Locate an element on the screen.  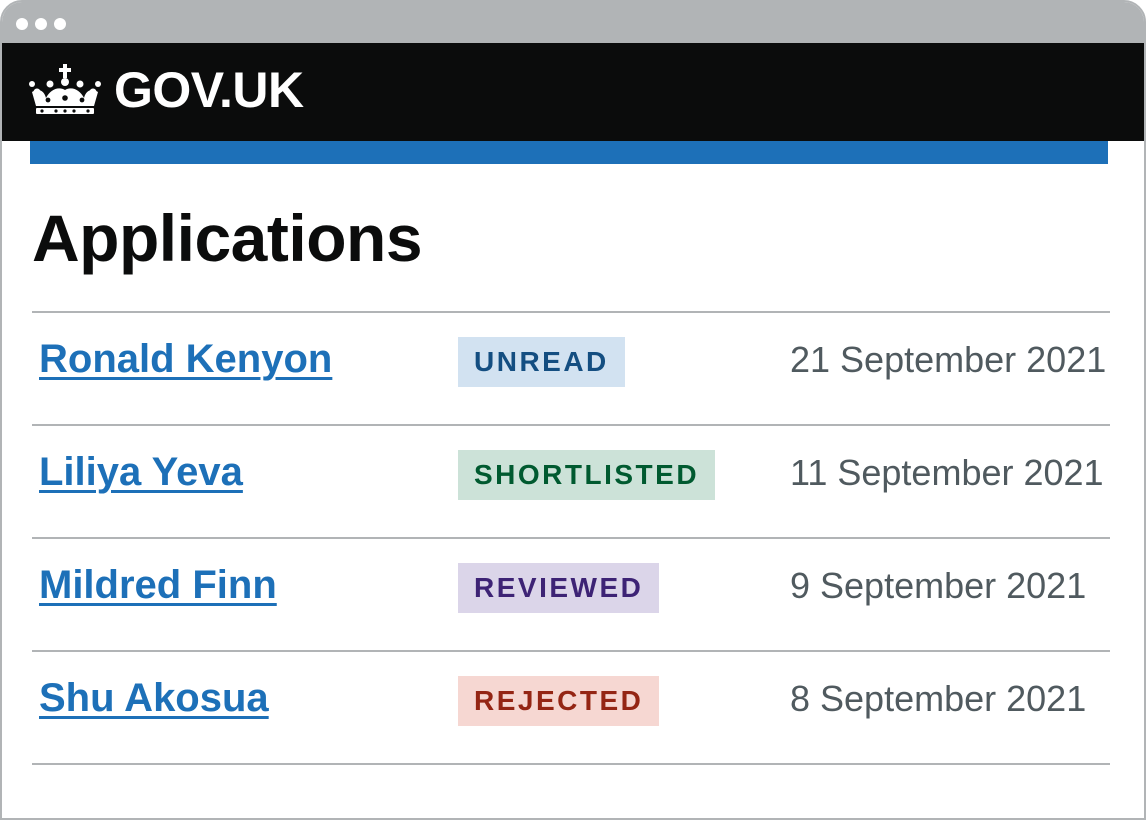
brand-name: GOV.UK is located at coordinates (209, 90).